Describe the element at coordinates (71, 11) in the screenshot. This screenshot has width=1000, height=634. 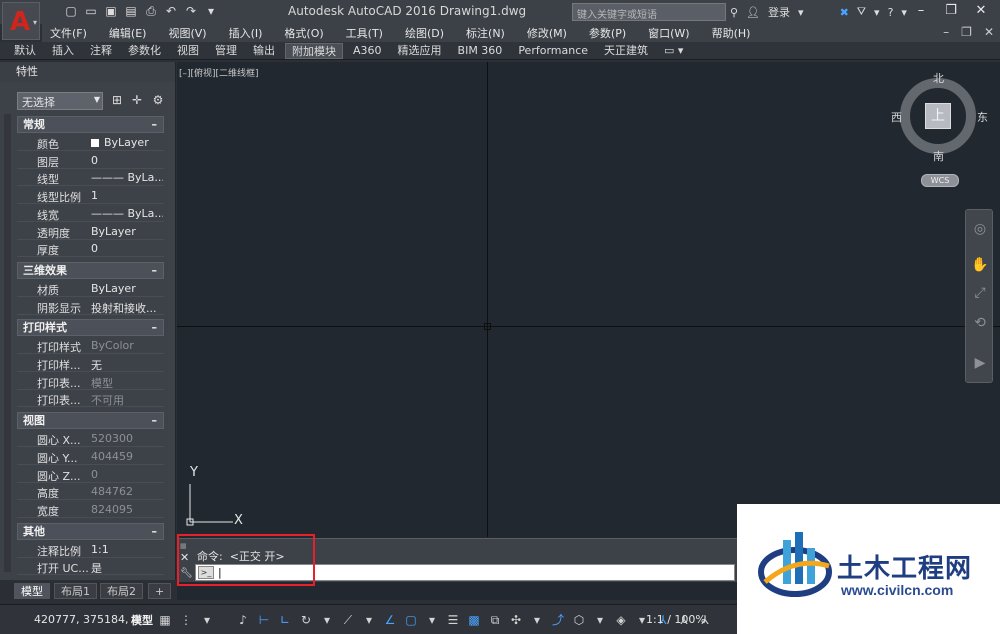
I see `new-icon: ▢` at that location.